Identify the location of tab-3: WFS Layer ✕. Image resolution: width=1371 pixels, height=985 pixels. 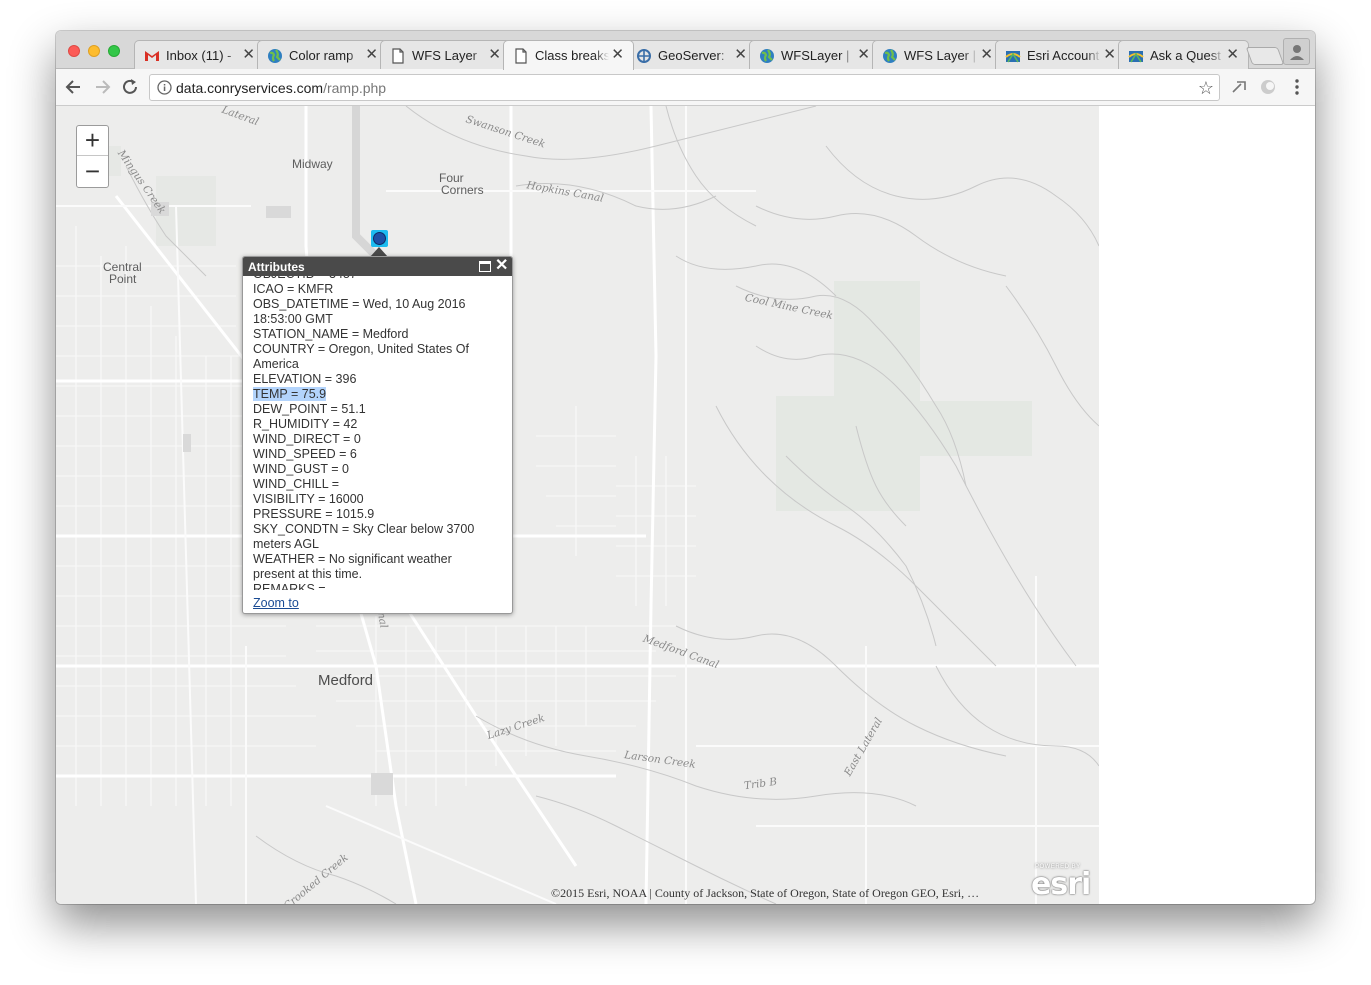
(445, 54).